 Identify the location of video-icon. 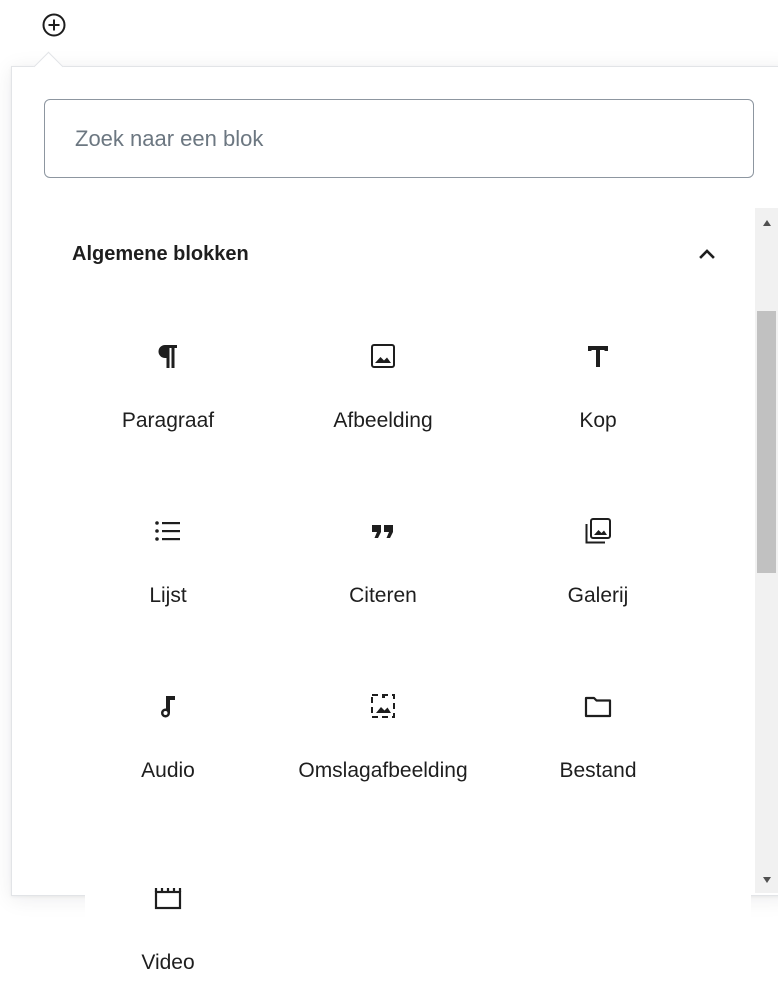
(168, 898).